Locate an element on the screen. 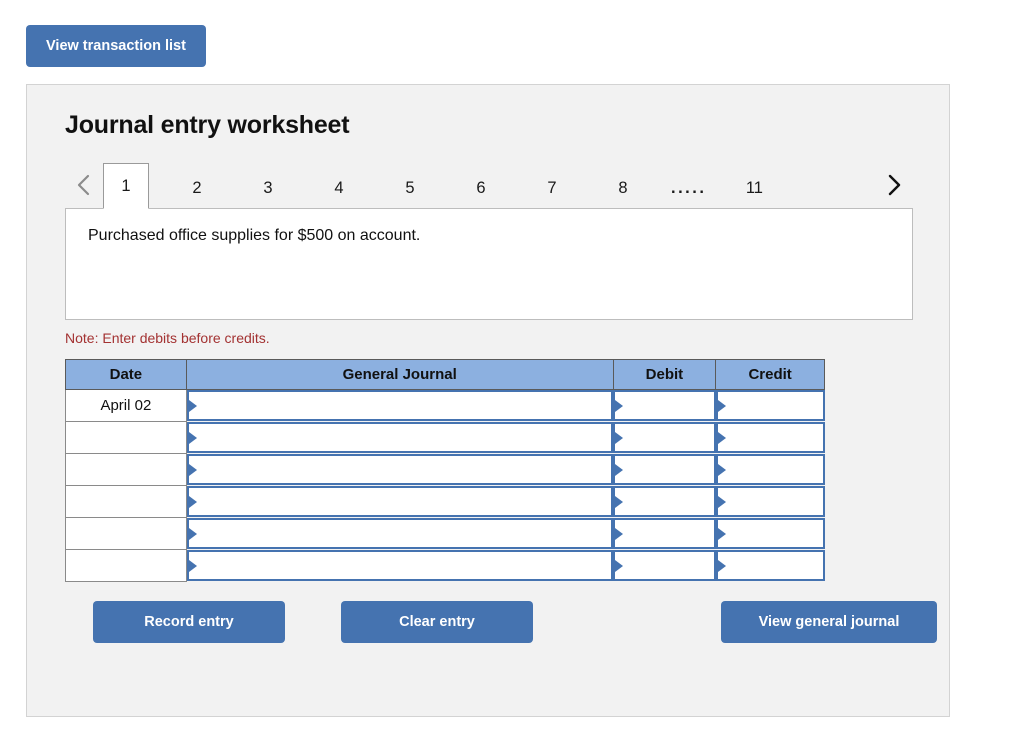 Image resolution: width=1024 pixels, height=753 pixels. worksheet-tab-bar: 1 2 3 4 5 6 7 8 ..... 11 is located at coordinates (489, 185).